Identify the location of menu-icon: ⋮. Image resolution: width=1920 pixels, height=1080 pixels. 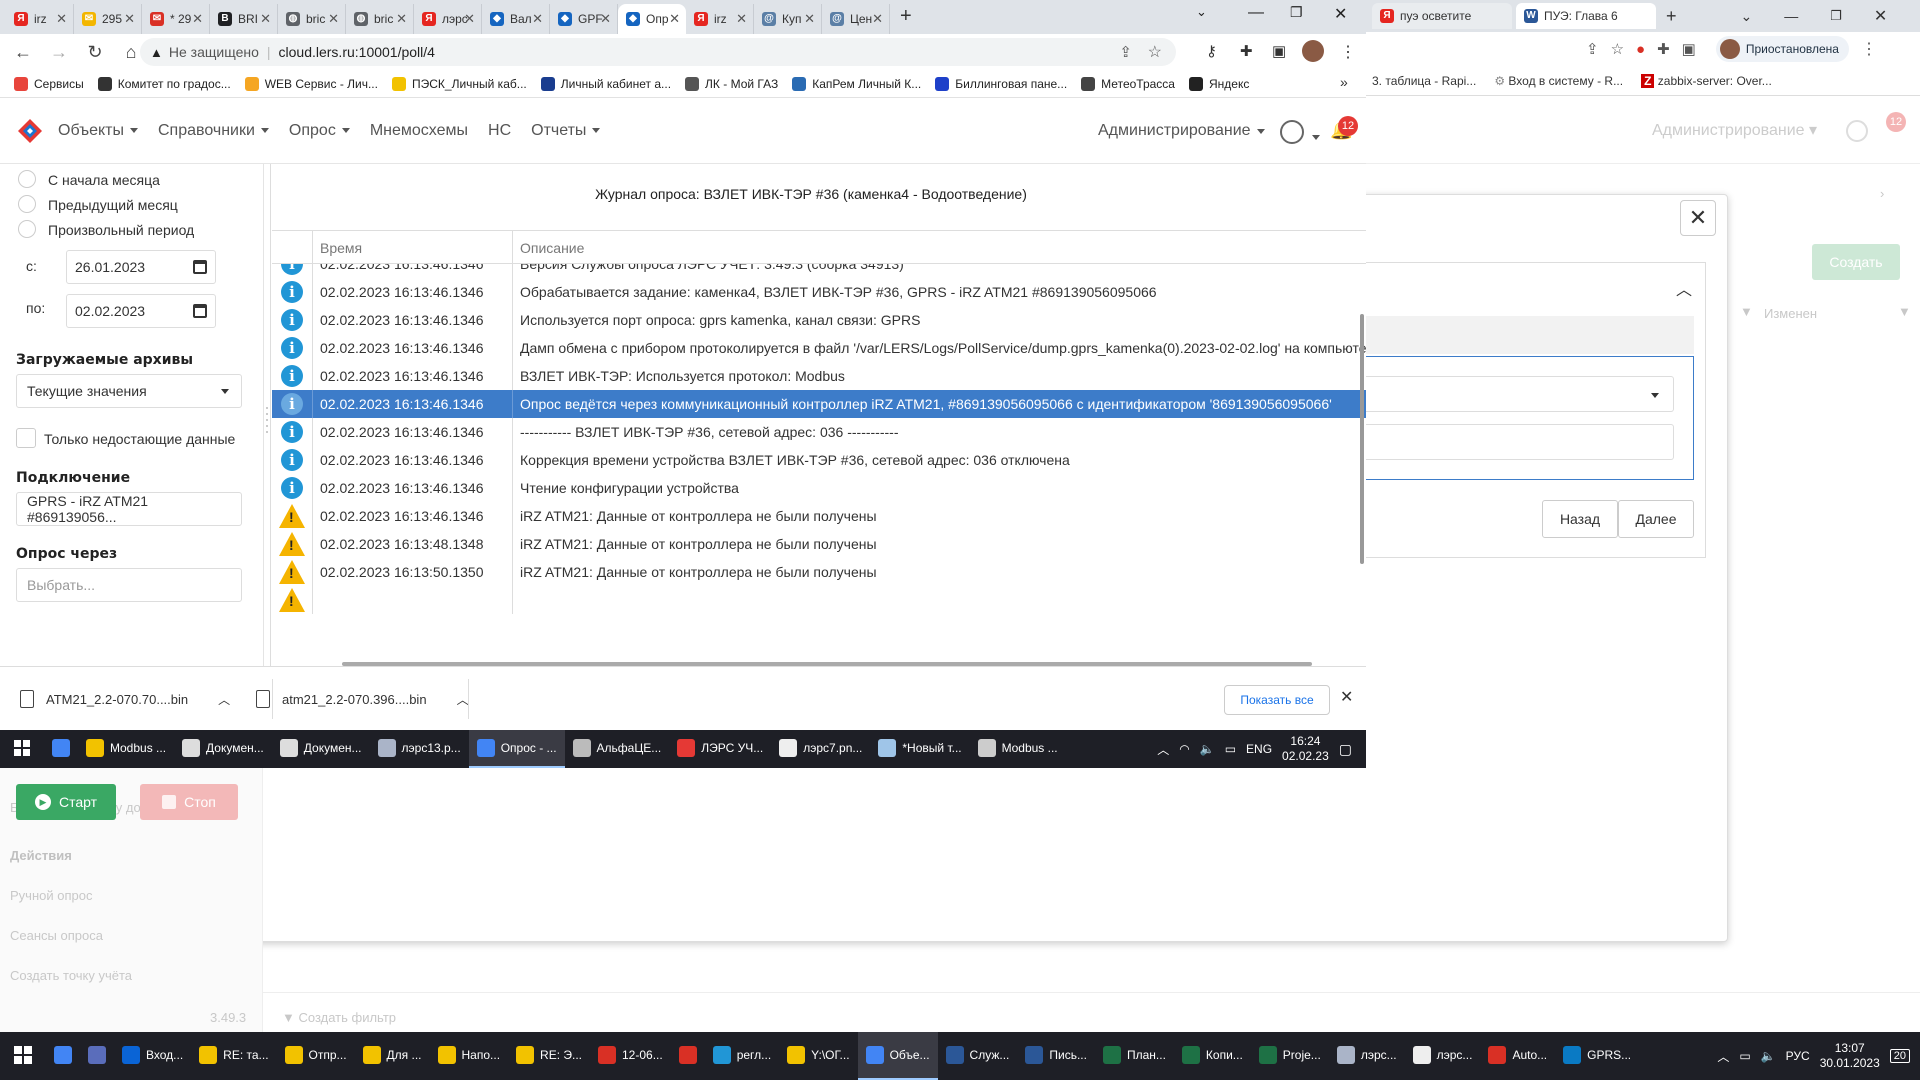
(1348, 52).